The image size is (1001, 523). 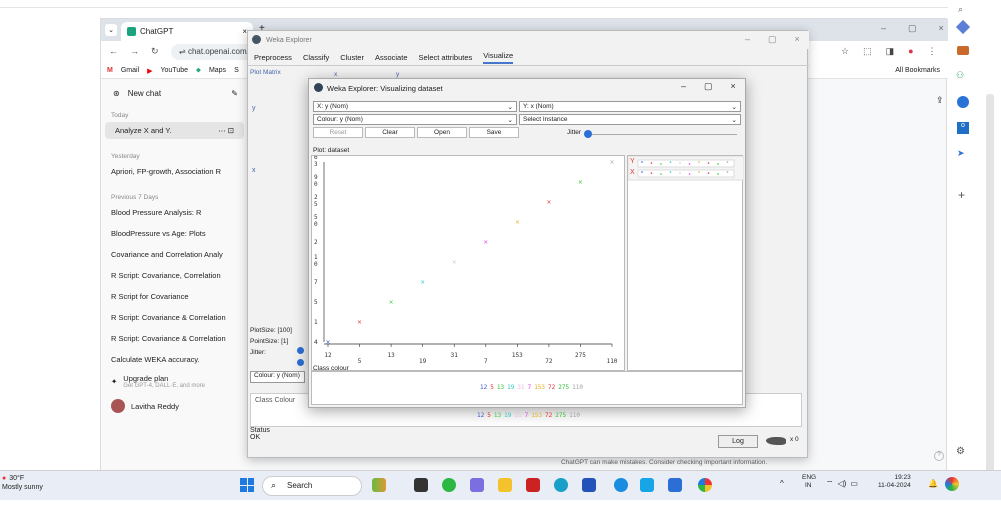 I want to click on settings-gear-icon: ⚙, so click(x=960, y=451).